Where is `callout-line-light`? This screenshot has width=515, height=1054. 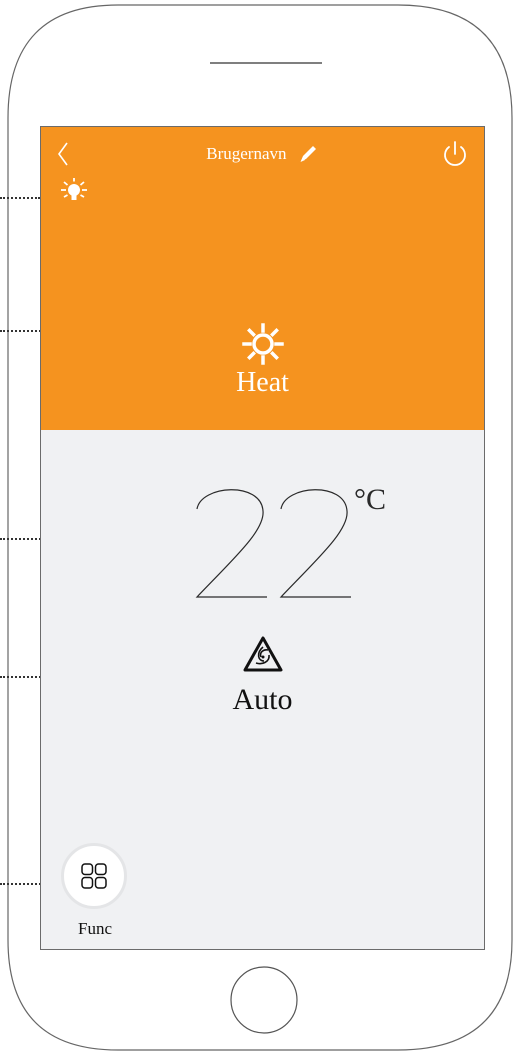
callout-line-light is located at coordinates (20, 198).